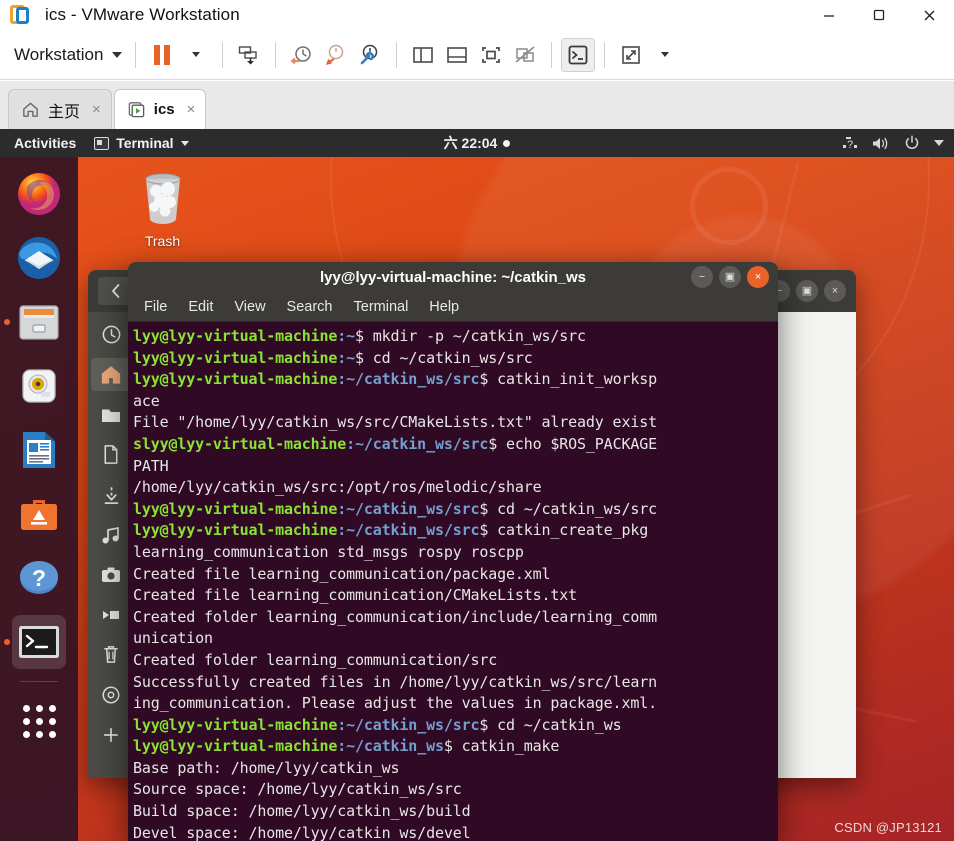 The width and height of the screenshot is (954, 841). What do you see at coordinates (162, 241) in the screenshot?
I see `desktop-icon-trash-label: Trash` at bounding box center [162, 241].